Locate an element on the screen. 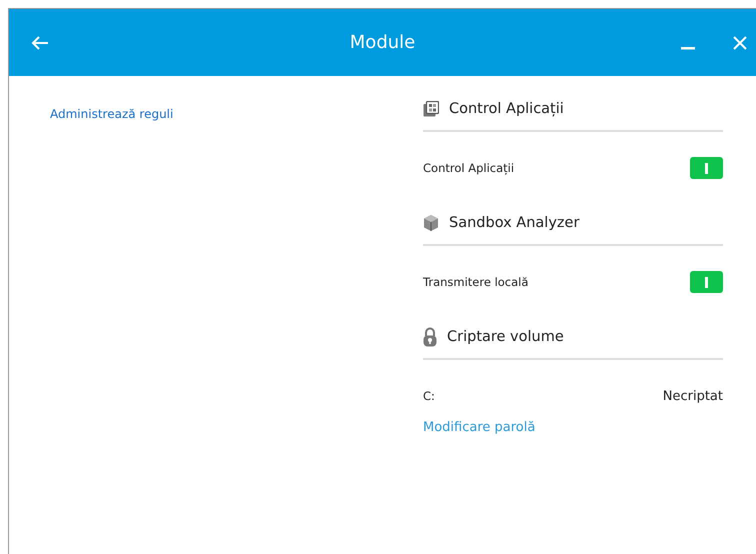 The height and width of the screenshot is (554, 756). lock-icon is located at coordinates (430, 337).